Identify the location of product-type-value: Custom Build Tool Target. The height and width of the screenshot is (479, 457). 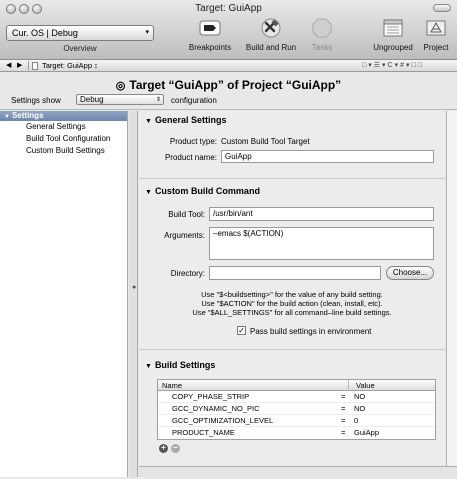
(265, 141).